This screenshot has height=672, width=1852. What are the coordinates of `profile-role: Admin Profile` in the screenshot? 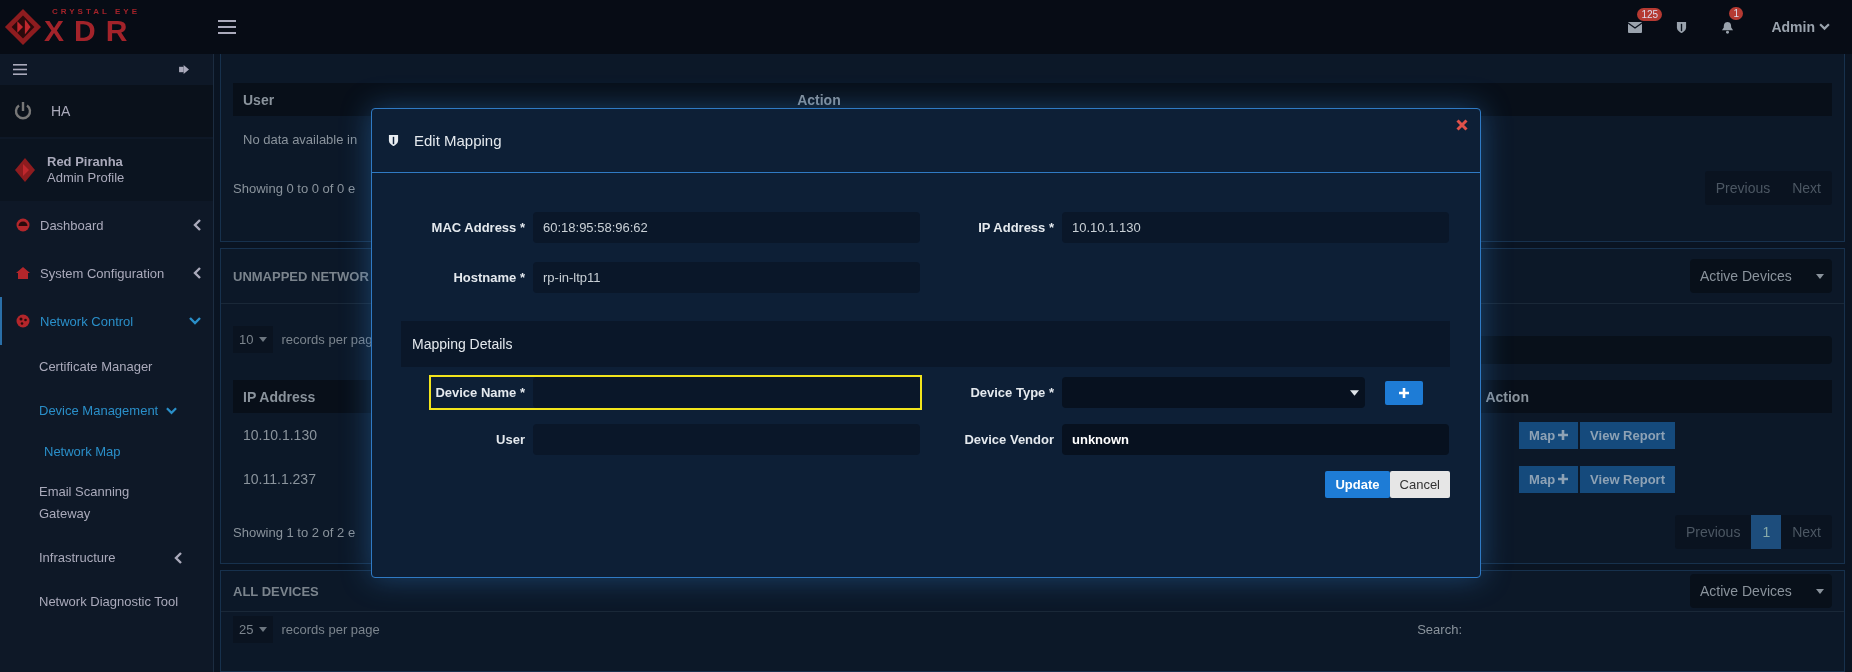 It's located at (86, 178).